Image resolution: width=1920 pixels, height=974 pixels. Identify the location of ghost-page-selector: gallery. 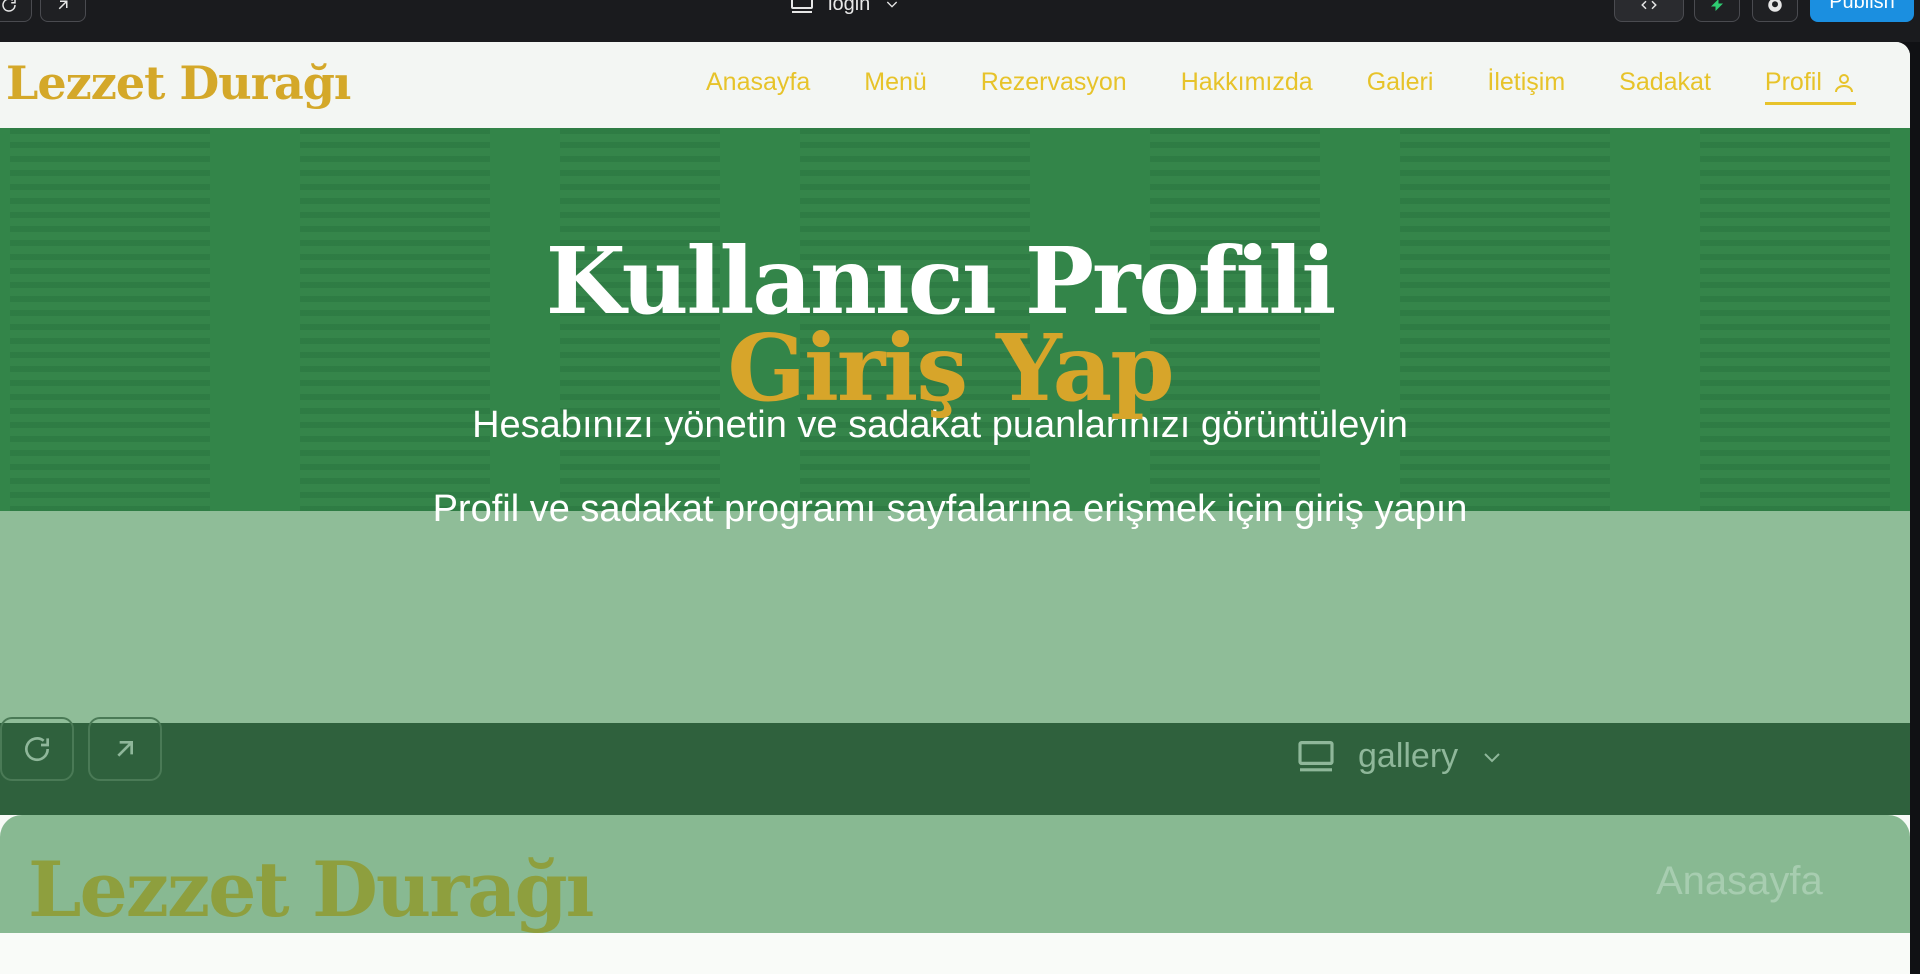
(1400, 756).